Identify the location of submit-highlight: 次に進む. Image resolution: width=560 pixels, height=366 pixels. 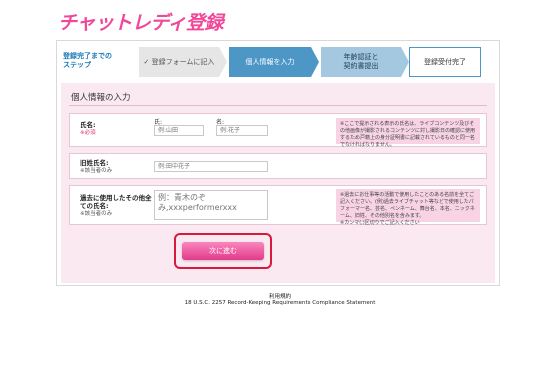
(223, 251).